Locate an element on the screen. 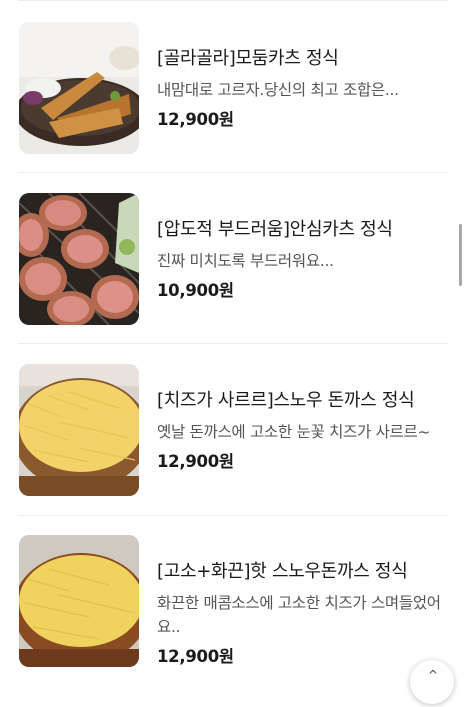  menu-item-title: [골라골라]모둠카츠 정식 is located at coordinates (248, 58).